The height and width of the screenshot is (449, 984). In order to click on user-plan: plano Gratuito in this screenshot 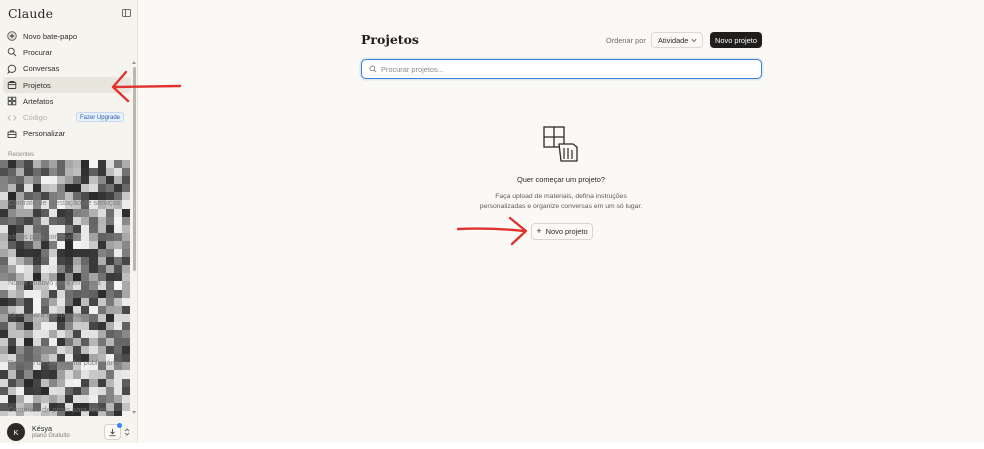, I will do `click(51, 436)`.